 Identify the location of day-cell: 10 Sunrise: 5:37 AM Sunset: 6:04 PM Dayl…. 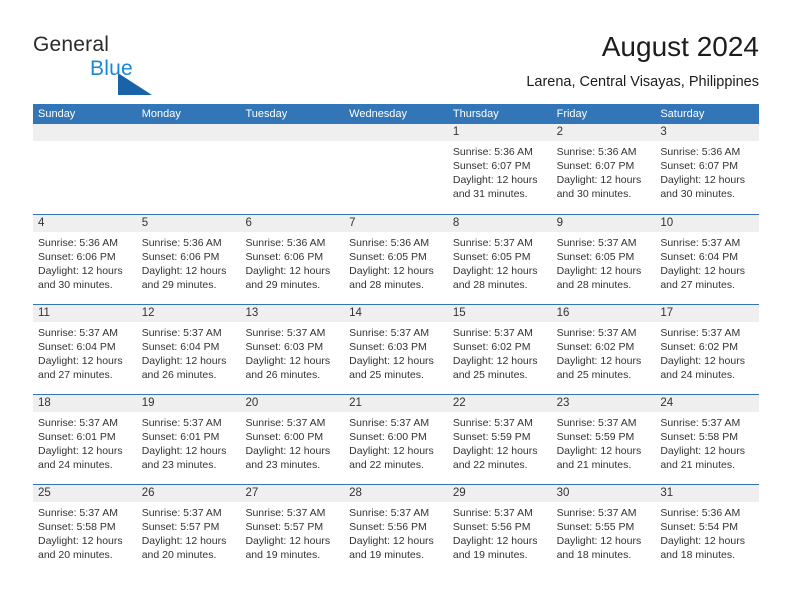
(707, 259).